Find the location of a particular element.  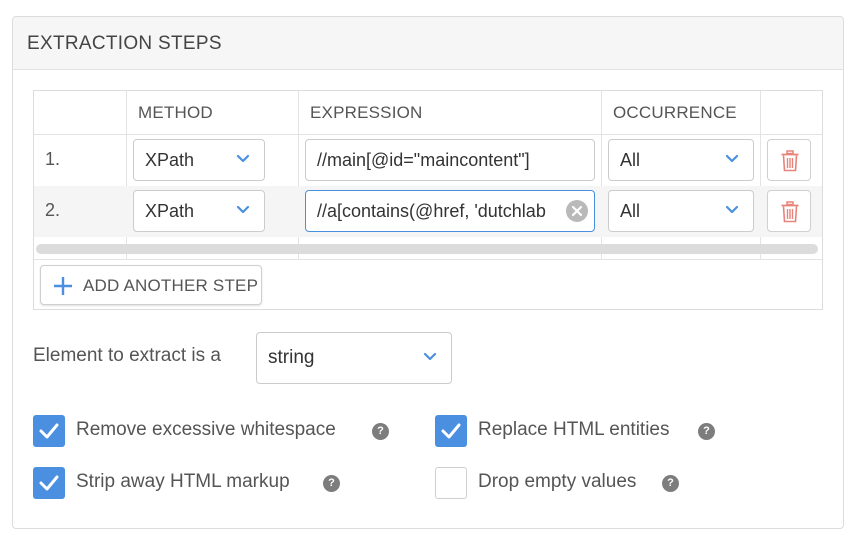

option-remove-whitespace: Remove excessive whitespace ? is located at coordinates (213, 431).